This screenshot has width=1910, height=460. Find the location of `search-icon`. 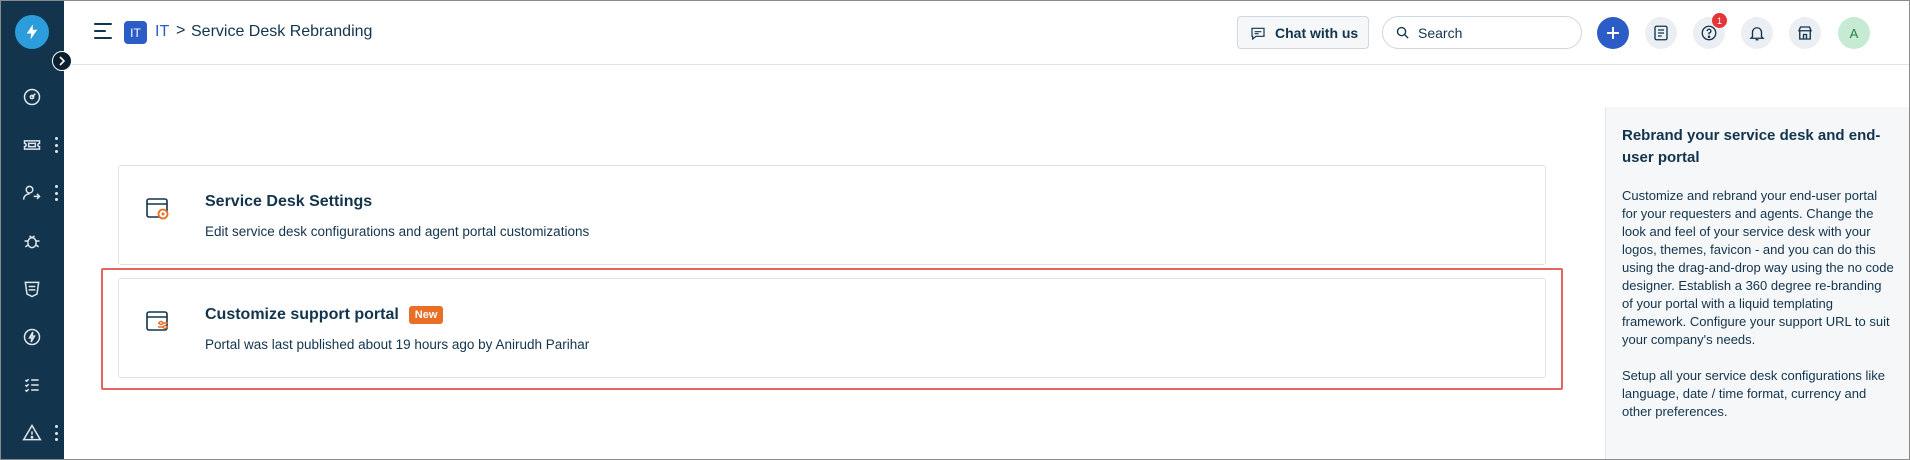

search-icon is located at coordinates (1402, 32).